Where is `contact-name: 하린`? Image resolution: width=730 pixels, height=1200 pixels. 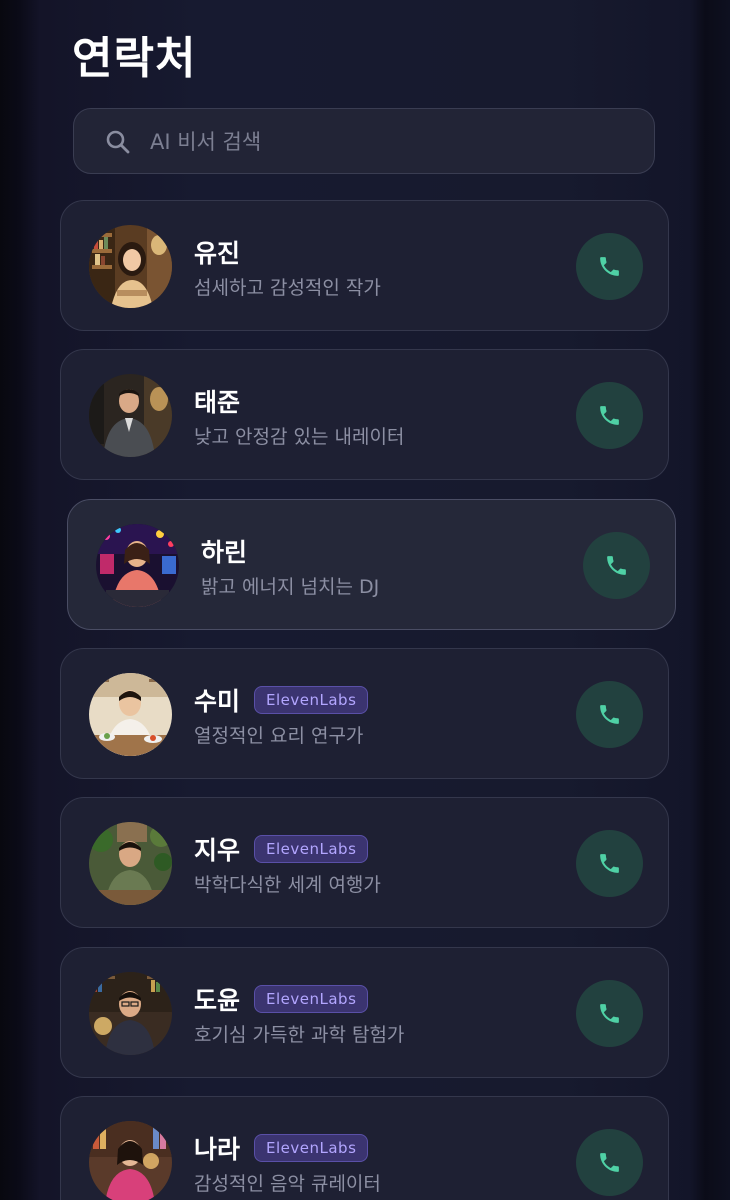 contact-name: 하린 is located at coordinates (224, 552).